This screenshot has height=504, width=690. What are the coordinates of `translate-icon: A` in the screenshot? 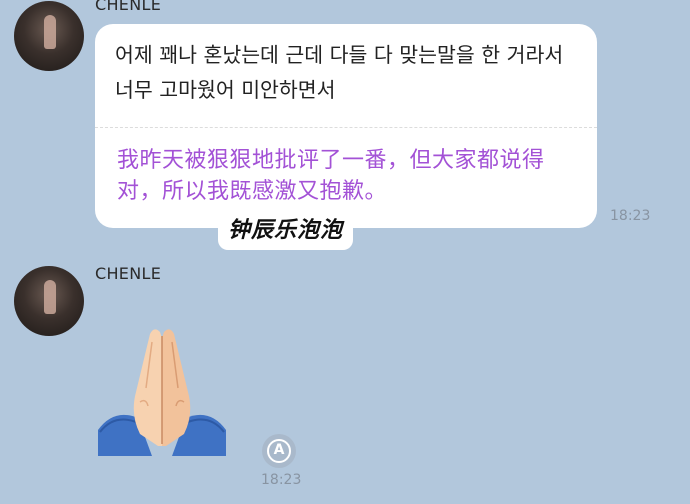 It's located at (279, 450).